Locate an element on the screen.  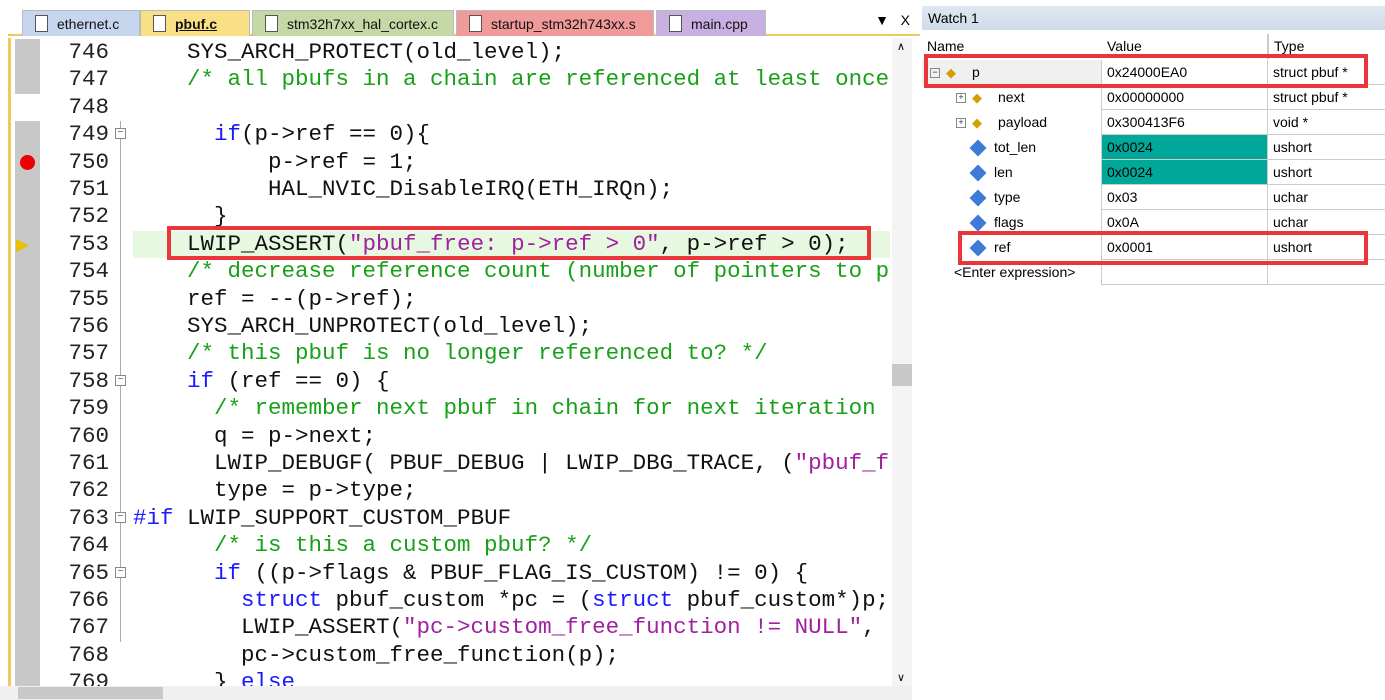
code-text: if(p->ref == 0){ is located at coordinates (281, 134).